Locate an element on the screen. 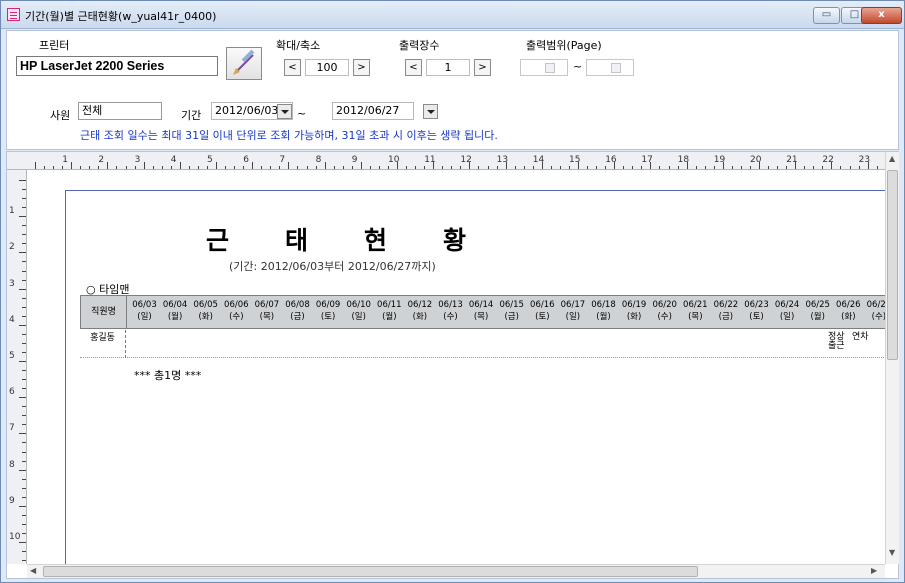 This screenshot has height=583, width=905. vertical-ruler: 1 2 3 4 5 6 7 8 9 10 is located at coordinates (17, 367).